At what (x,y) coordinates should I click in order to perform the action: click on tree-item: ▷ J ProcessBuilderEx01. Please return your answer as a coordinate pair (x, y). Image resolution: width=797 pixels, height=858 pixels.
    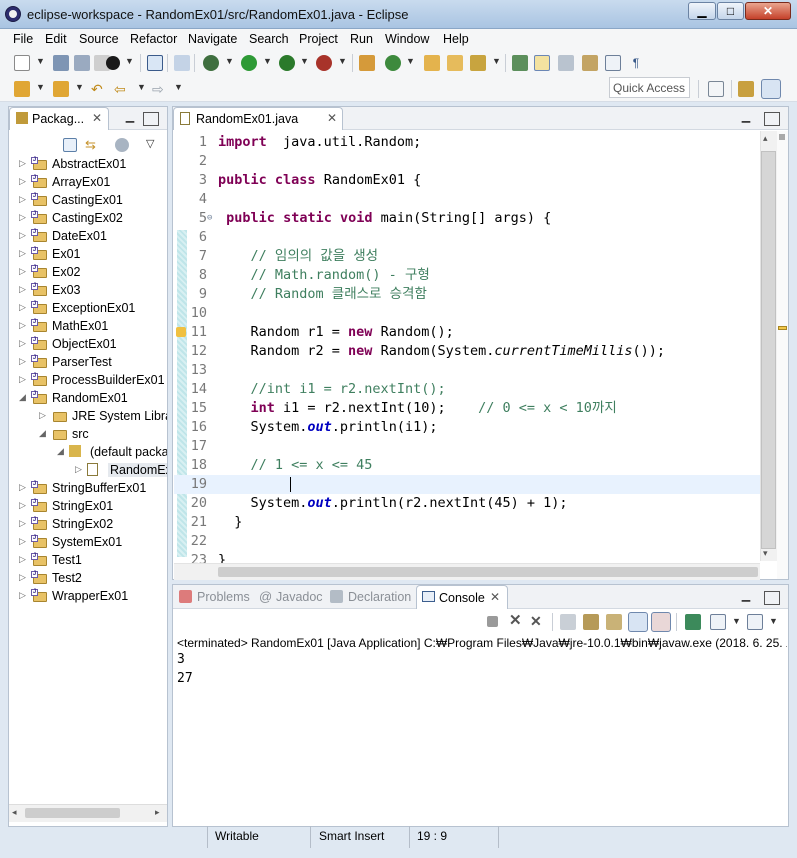
    Looking at the image, I should click on (88, 380).